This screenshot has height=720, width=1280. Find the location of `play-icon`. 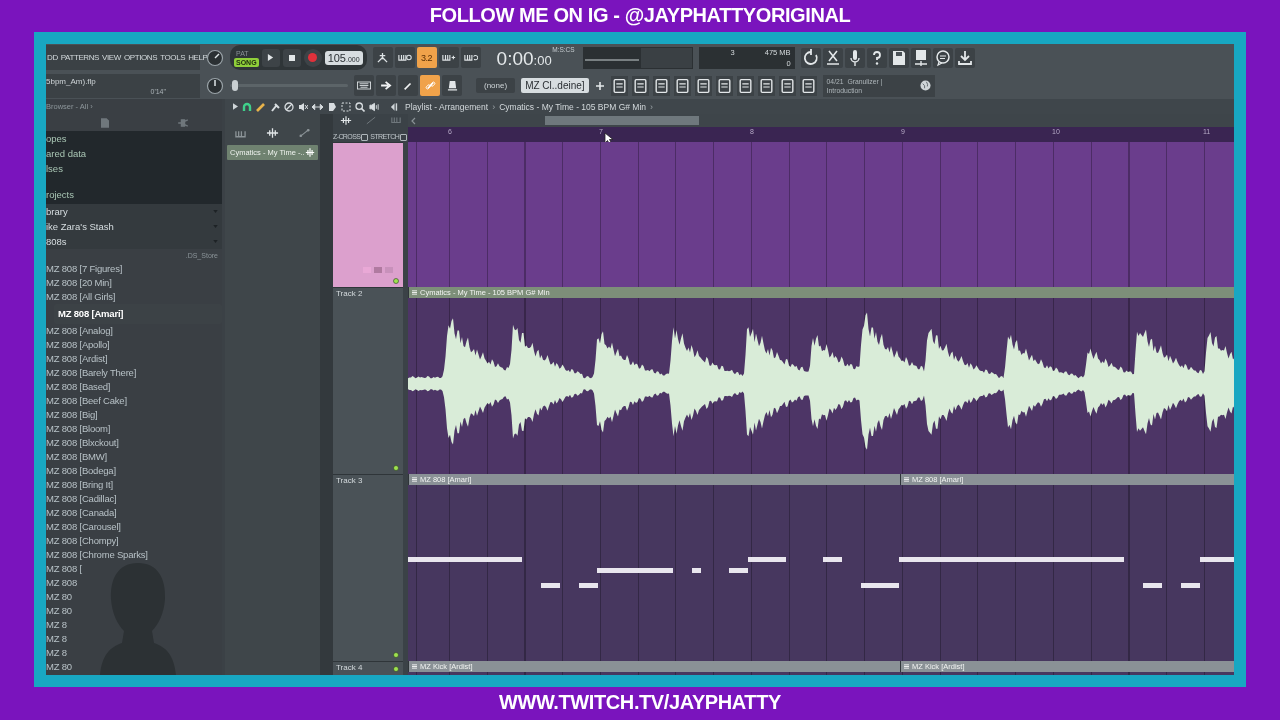

play-icon is located at coordinates (235, 106).